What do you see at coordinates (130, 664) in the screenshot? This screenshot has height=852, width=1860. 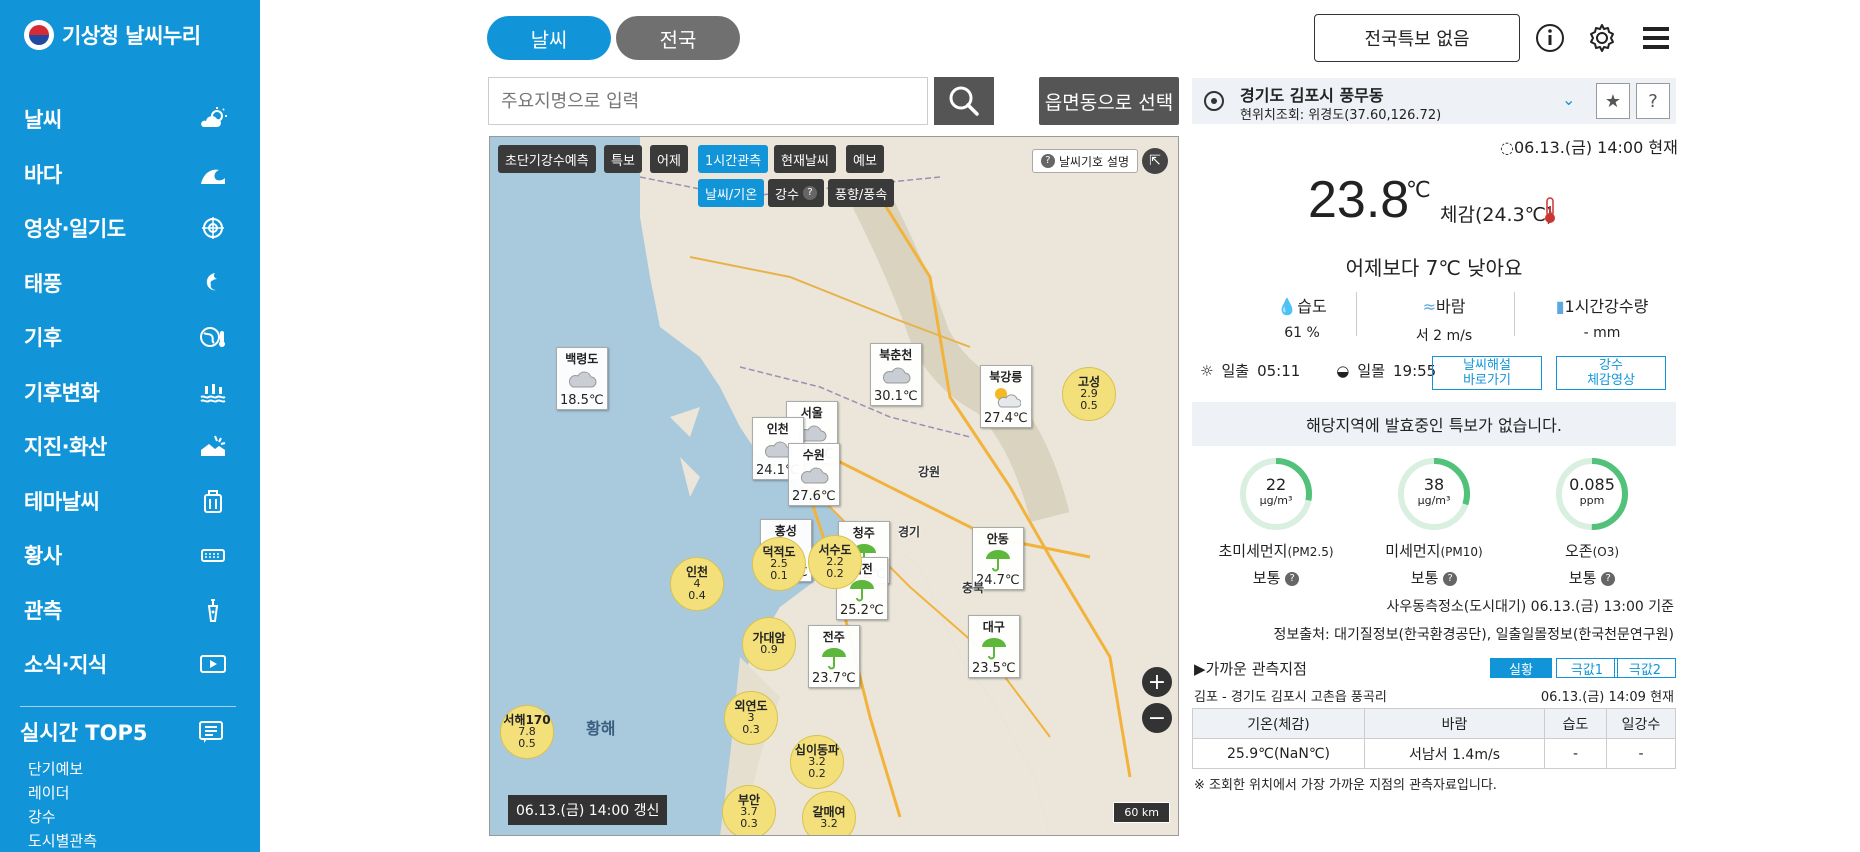 I see `sidebar-item-10: 소식·지식` at bounding box center [130, 664].